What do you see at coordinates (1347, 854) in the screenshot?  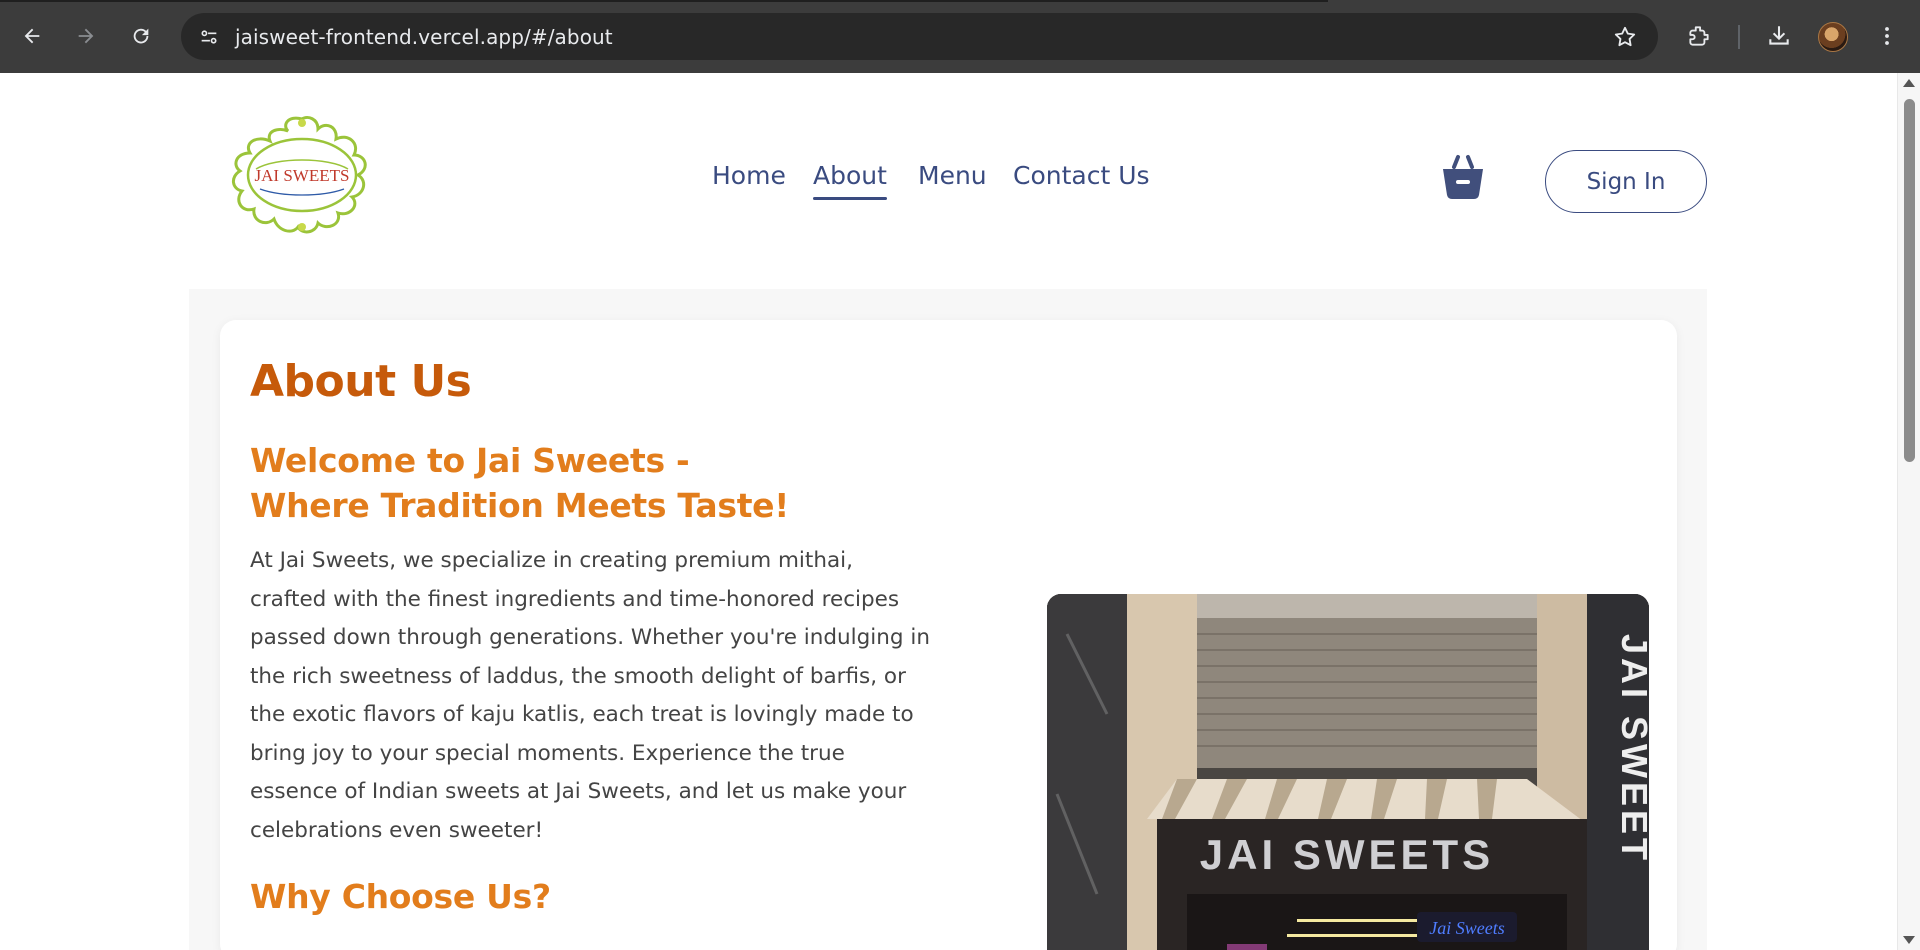 I see `photo-shop-sign: JAI SWEETS` at bounding box center [1347, 854].